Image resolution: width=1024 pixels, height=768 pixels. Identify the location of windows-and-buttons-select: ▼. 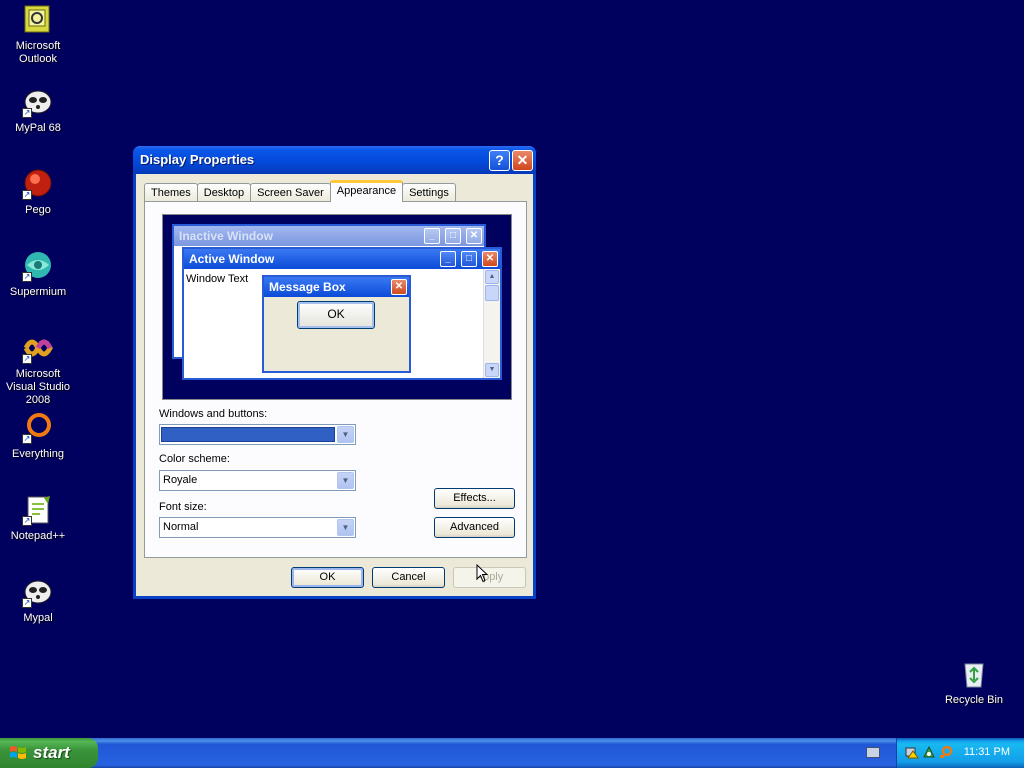
(257, 434).